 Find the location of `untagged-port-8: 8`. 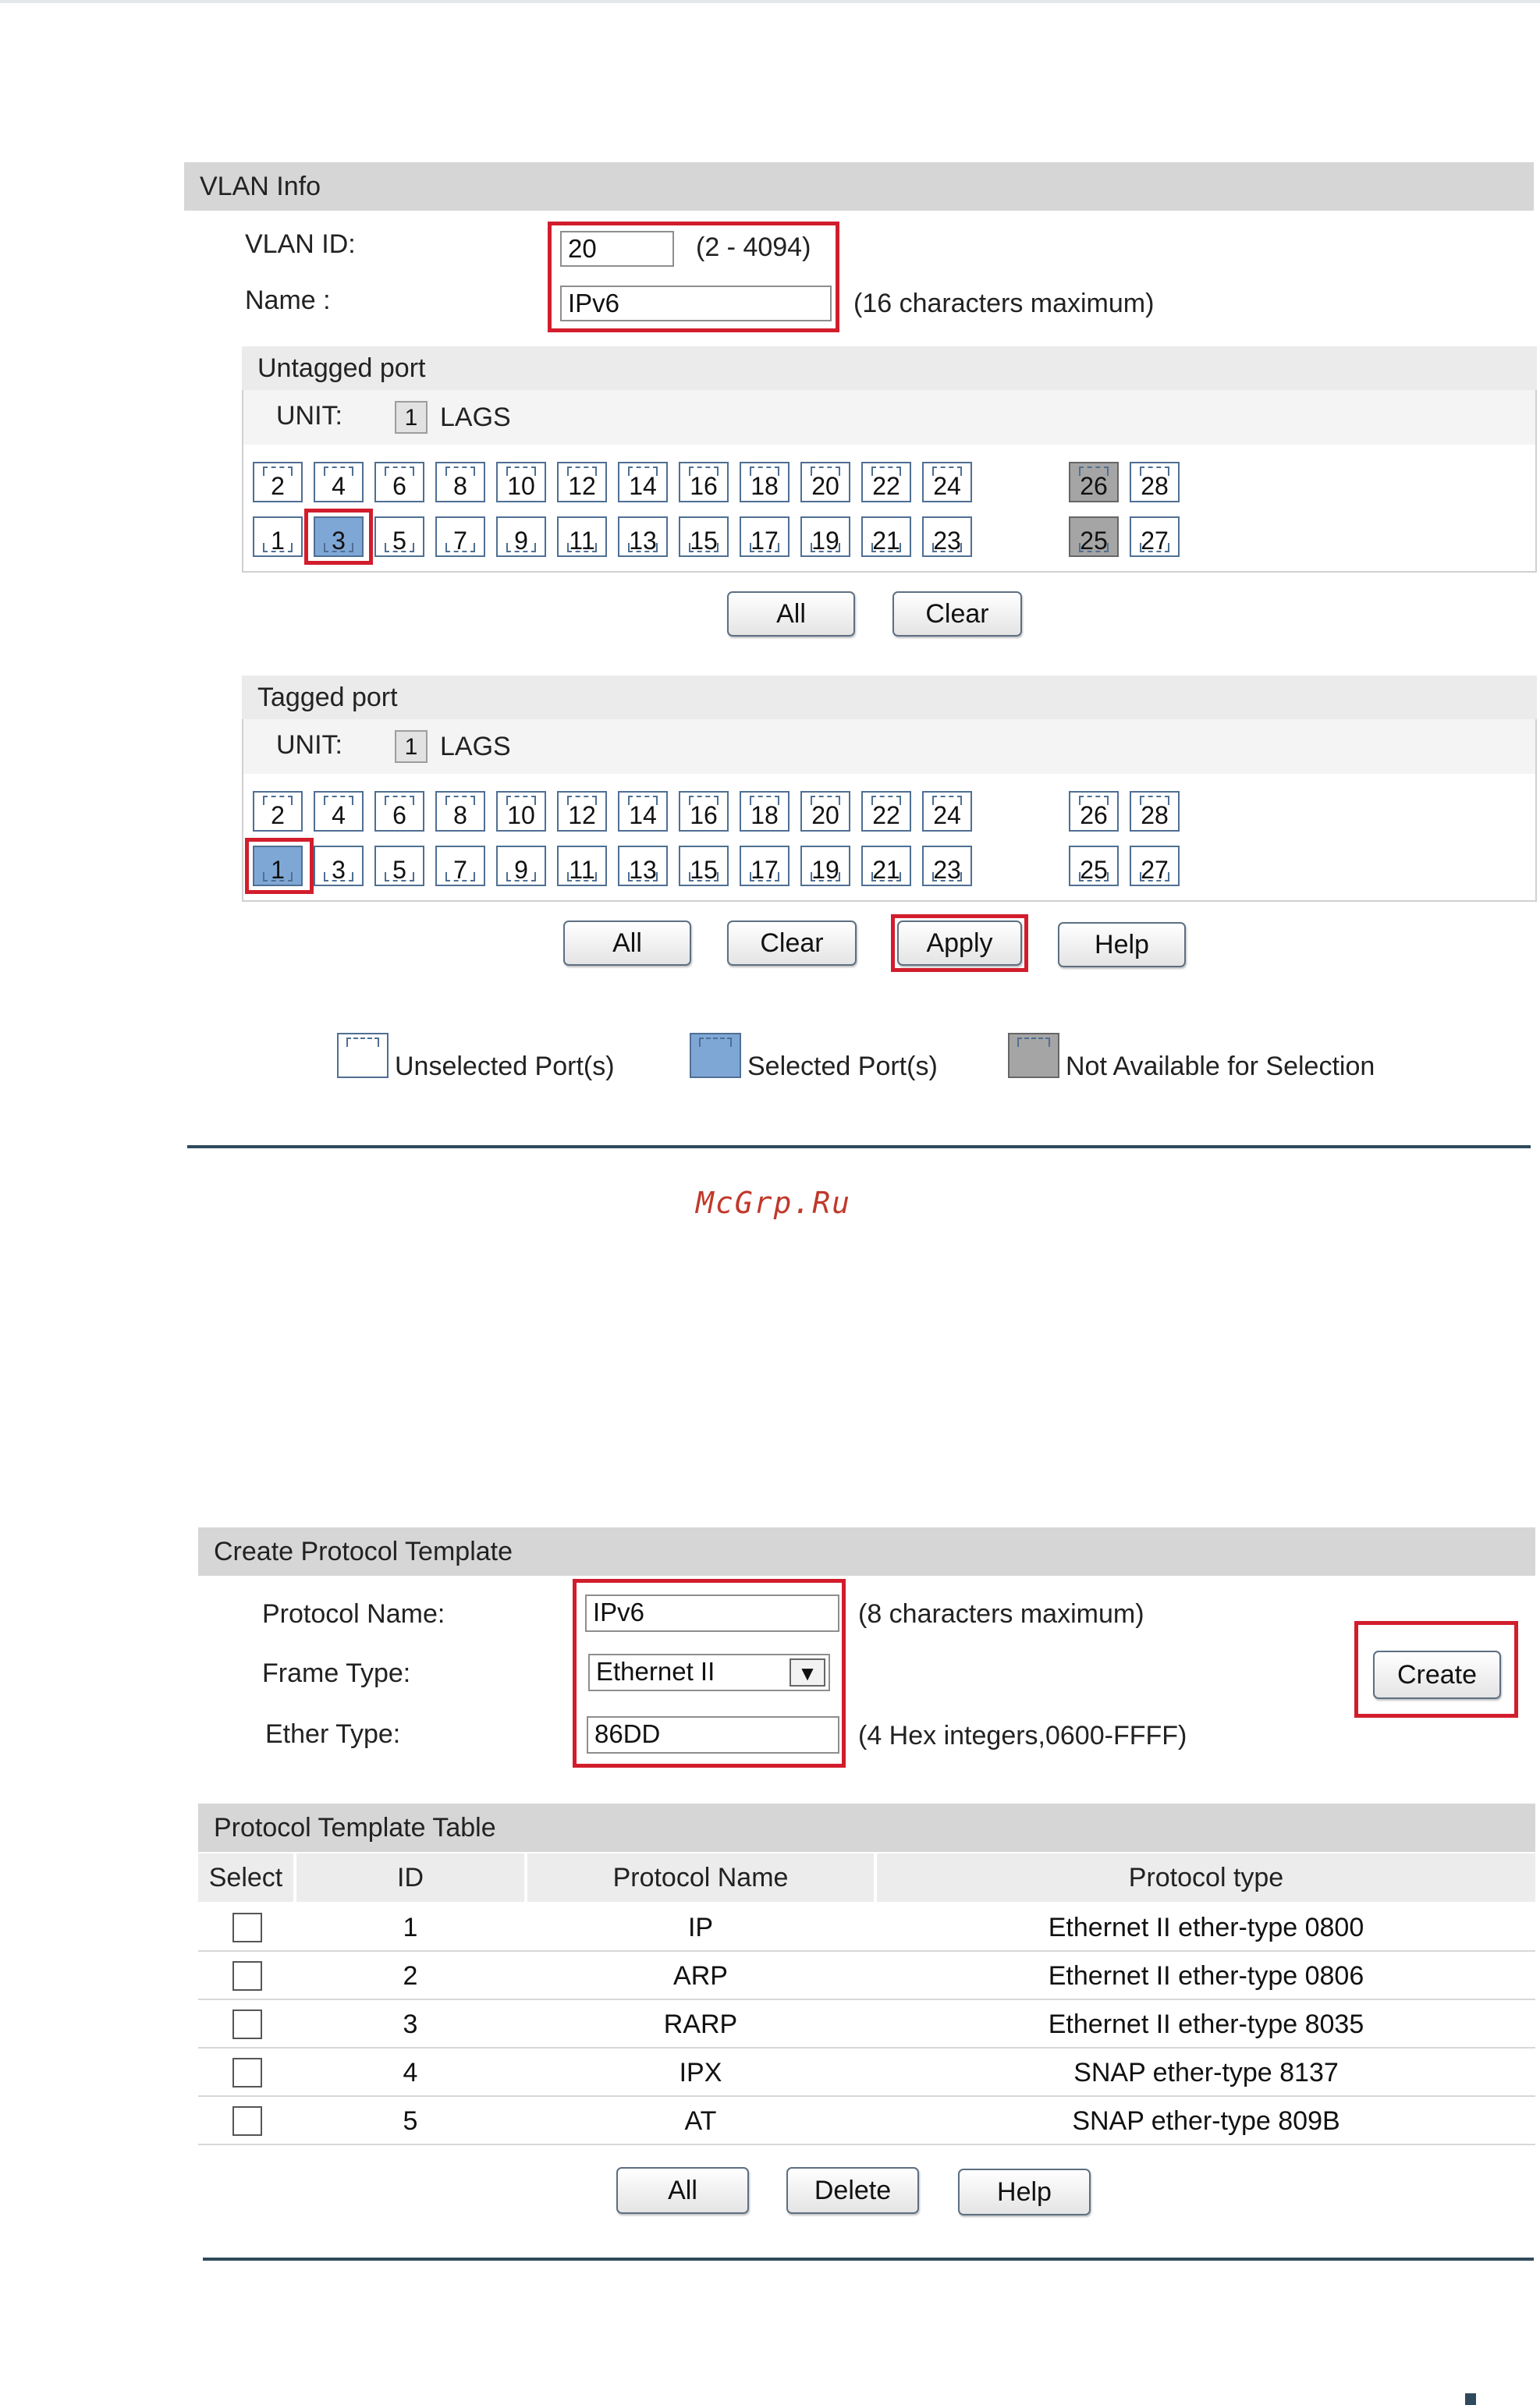

untagged-port-8: 8 is located at coordinates (460, 482).